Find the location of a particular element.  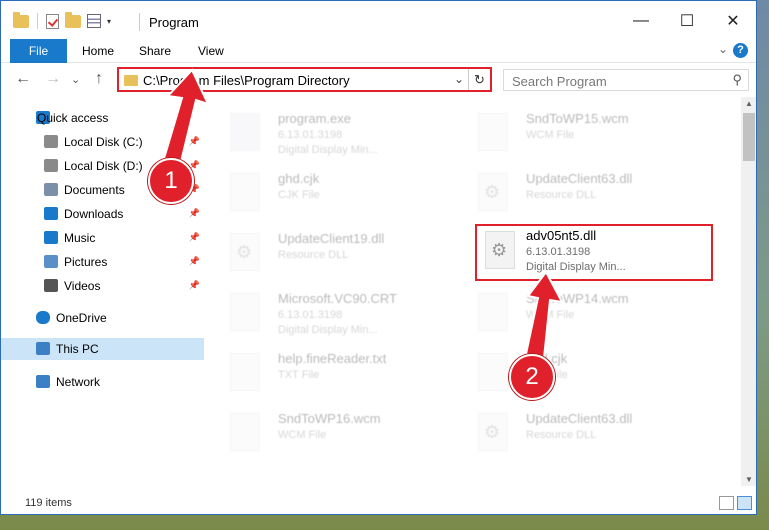

sidebar-item-label: Pictures is located at coordinates (86, 262).